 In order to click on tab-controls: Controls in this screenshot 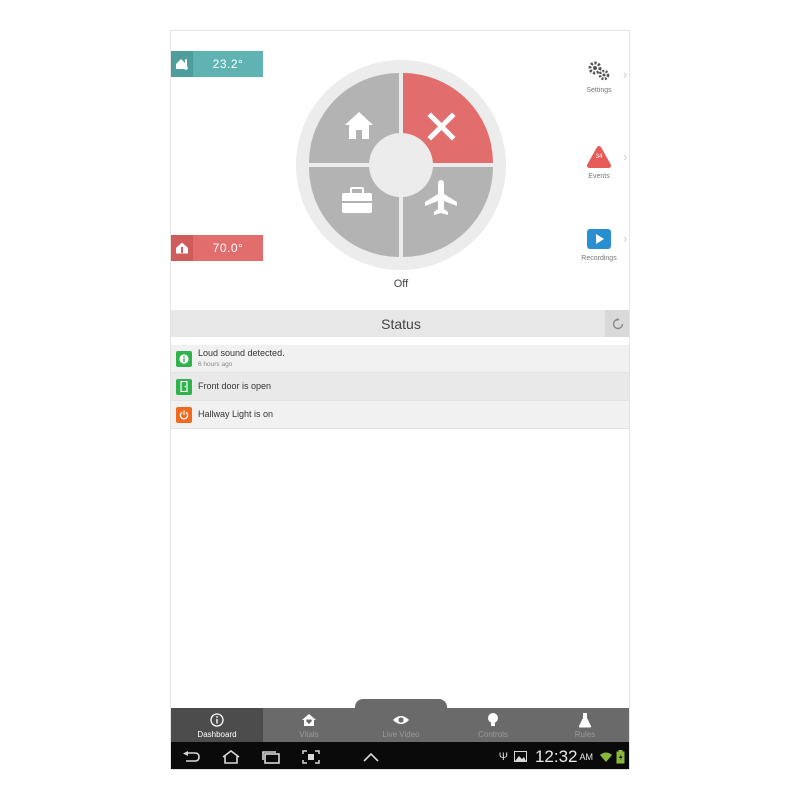, I will do `click(493, 725)`.